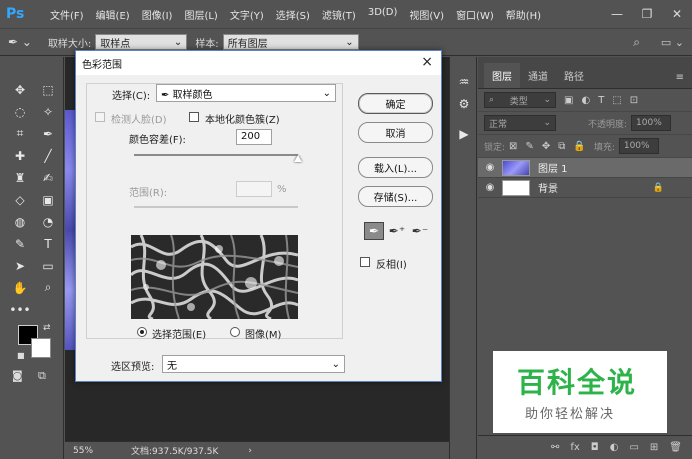 The image size is (692, 459). What do you see at coordinates (20, 199) in the screenshot?
I see `eraser-tool-icon: ◇` at bounding box center [20, 199].